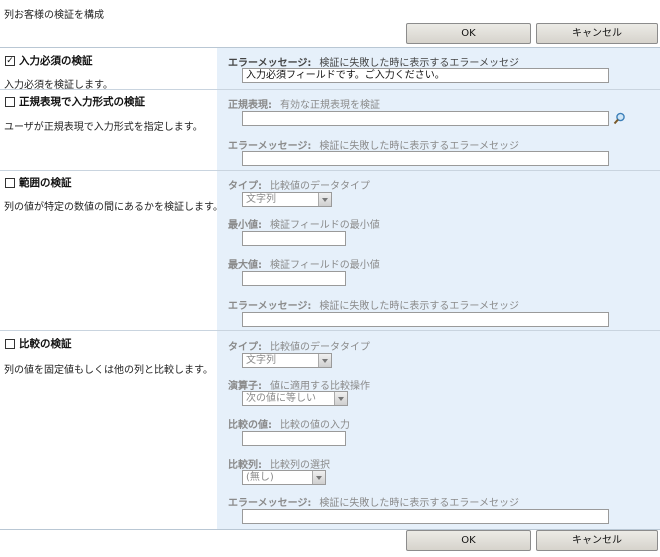  I want to click on regex-error-label: エラーメッセージ: 検証に失敗した時に表示するエラーメセッジ, so click(373, 144).